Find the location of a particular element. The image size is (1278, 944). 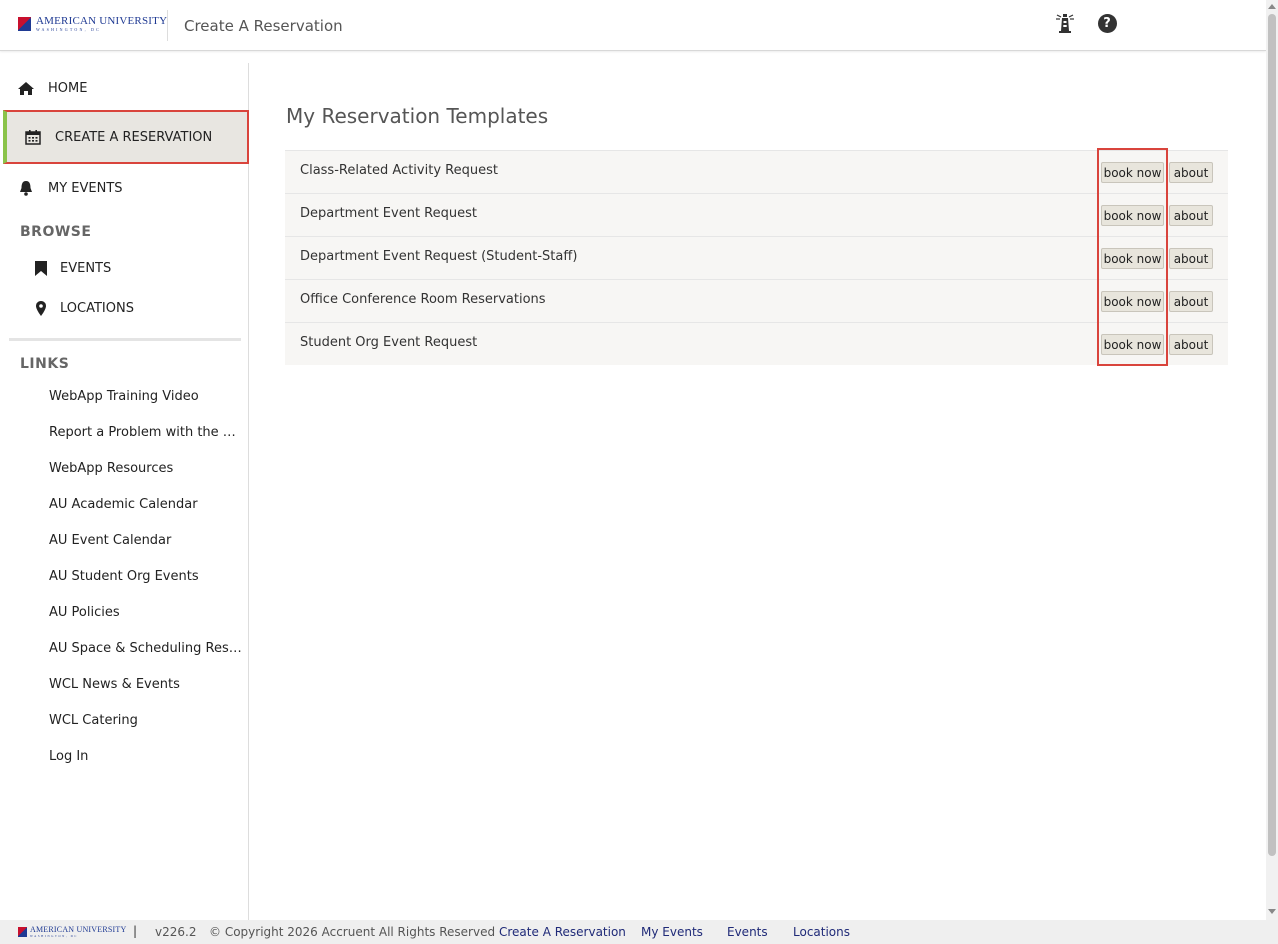

footer-logo-name: AMERICAN UNIVERSITY is located at coordinates (78, 929).